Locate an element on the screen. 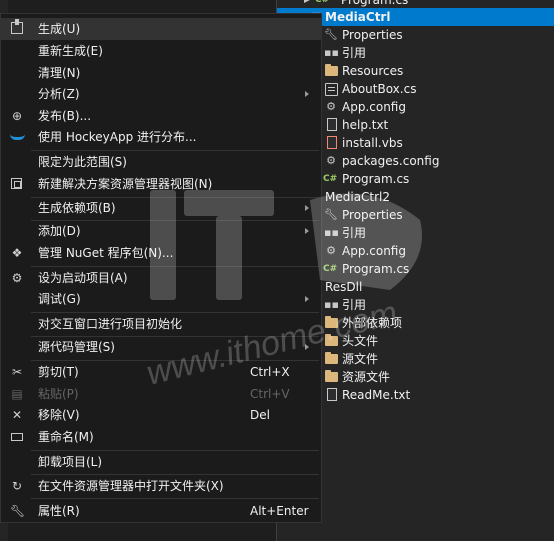  tree-item-label: MediaCtrl is located at coordinates (358, 17).